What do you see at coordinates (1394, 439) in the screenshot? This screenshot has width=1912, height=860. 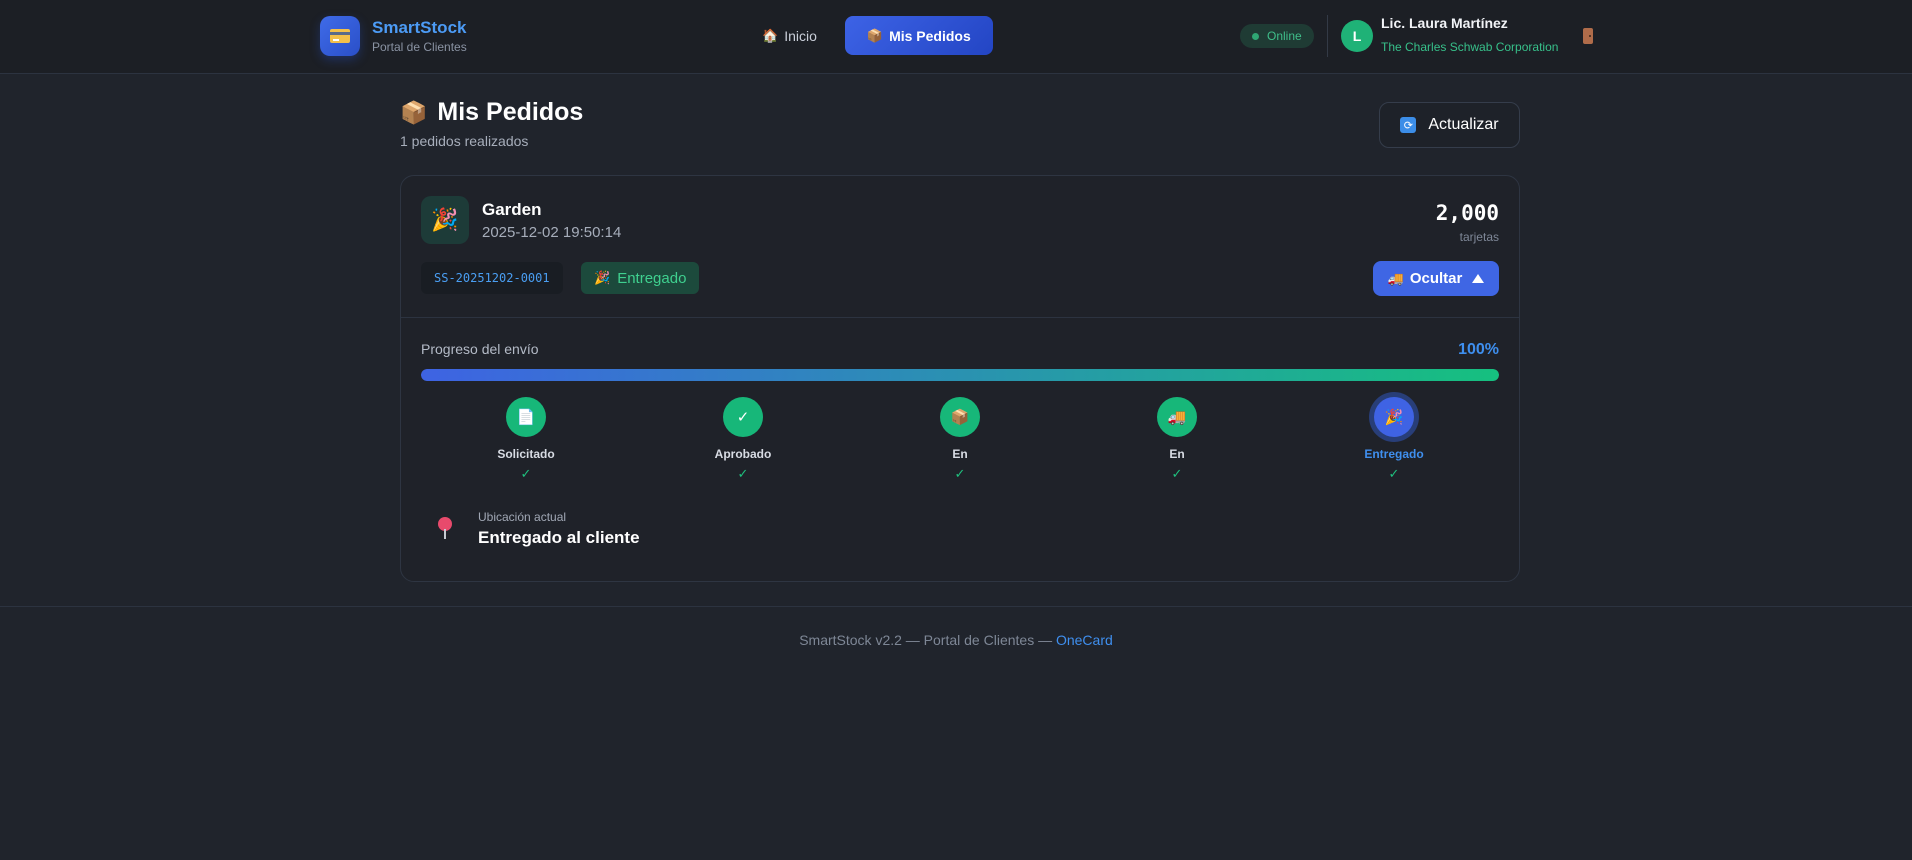 I see `step-entregado: 🎉 Entregado ✓` at bounding box center [1394, 439].